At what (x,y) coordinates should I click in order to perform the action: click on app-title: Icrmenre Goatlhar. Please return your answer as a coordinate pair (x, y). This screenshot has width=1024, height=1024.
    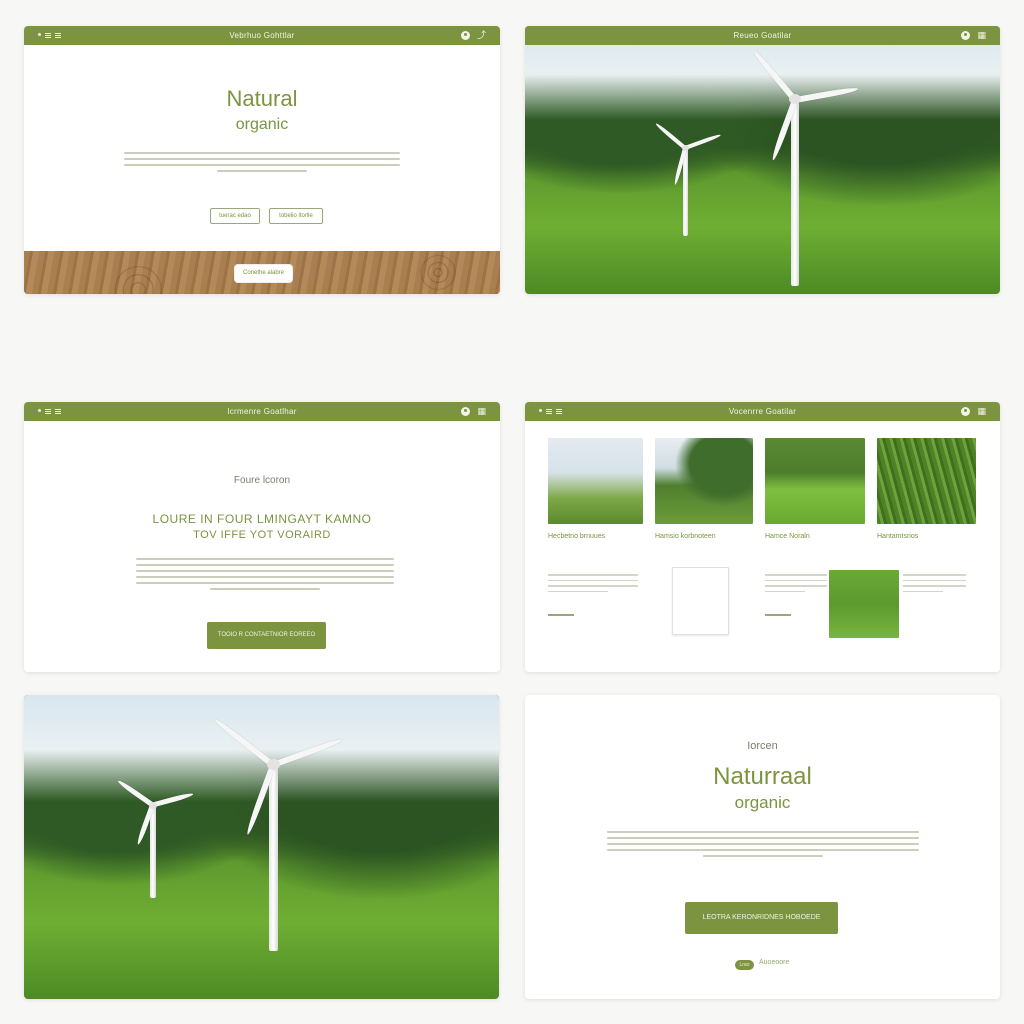
    Looking at the image, I should click on (262, 411).